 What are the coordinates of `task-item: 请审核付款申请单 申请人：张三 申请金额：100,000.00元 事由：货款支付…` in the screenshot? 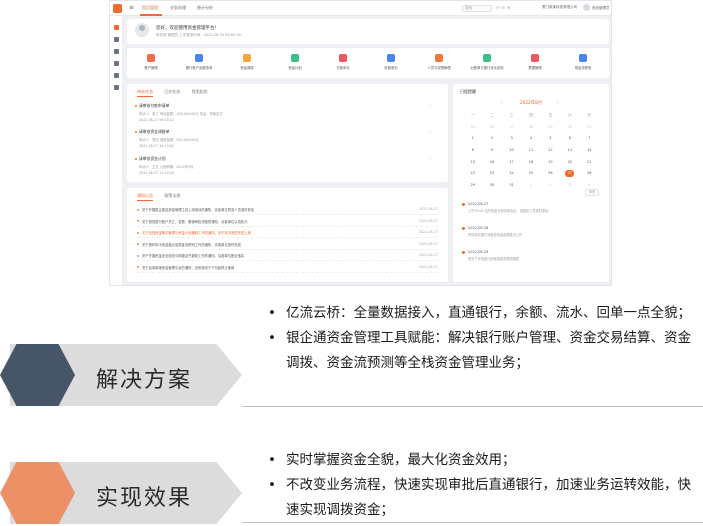 It's located at (287, 112).